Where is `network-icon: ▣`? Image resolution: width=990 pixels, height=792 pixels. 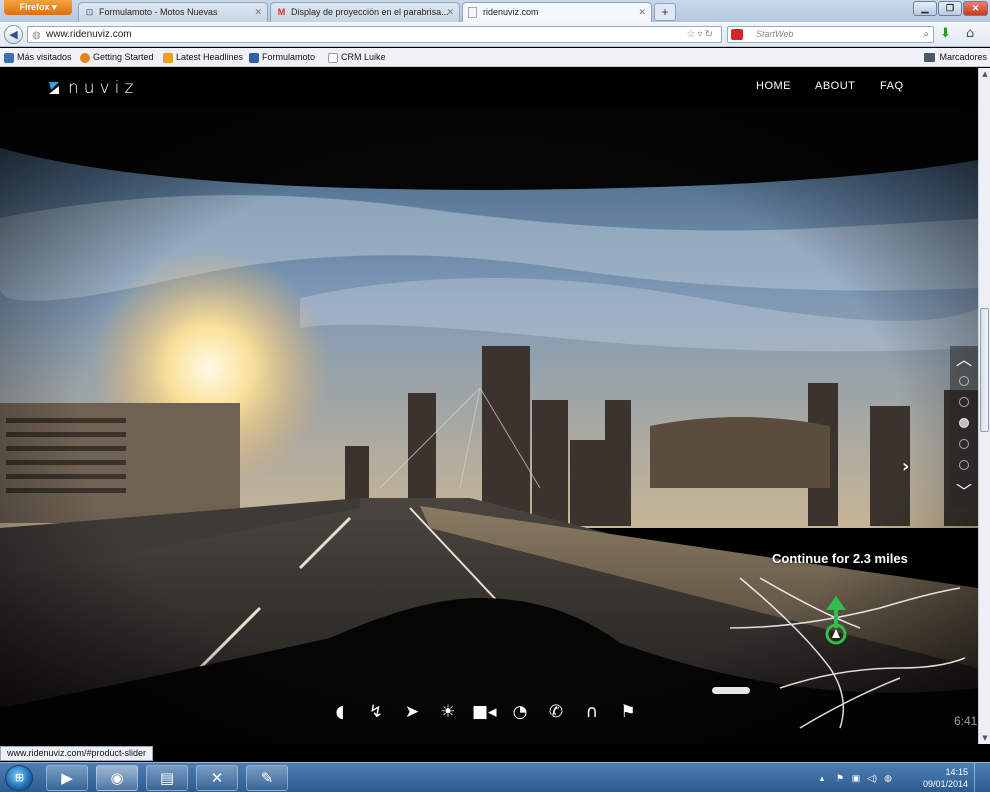
network-icon: ▣ is located at coordinates (856, 778).